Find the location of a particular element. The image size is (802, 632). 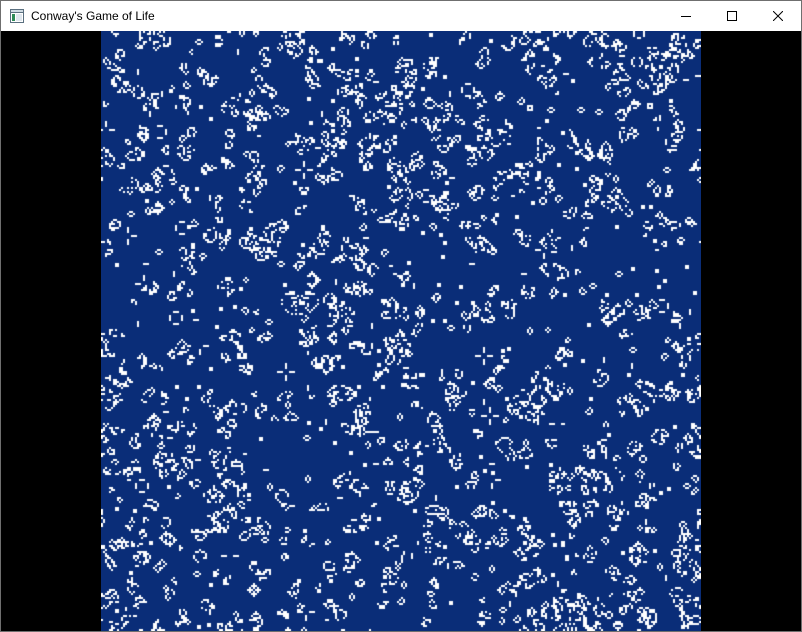

title-bar: Conway's Game of Life is located at coordinates (401, 16).